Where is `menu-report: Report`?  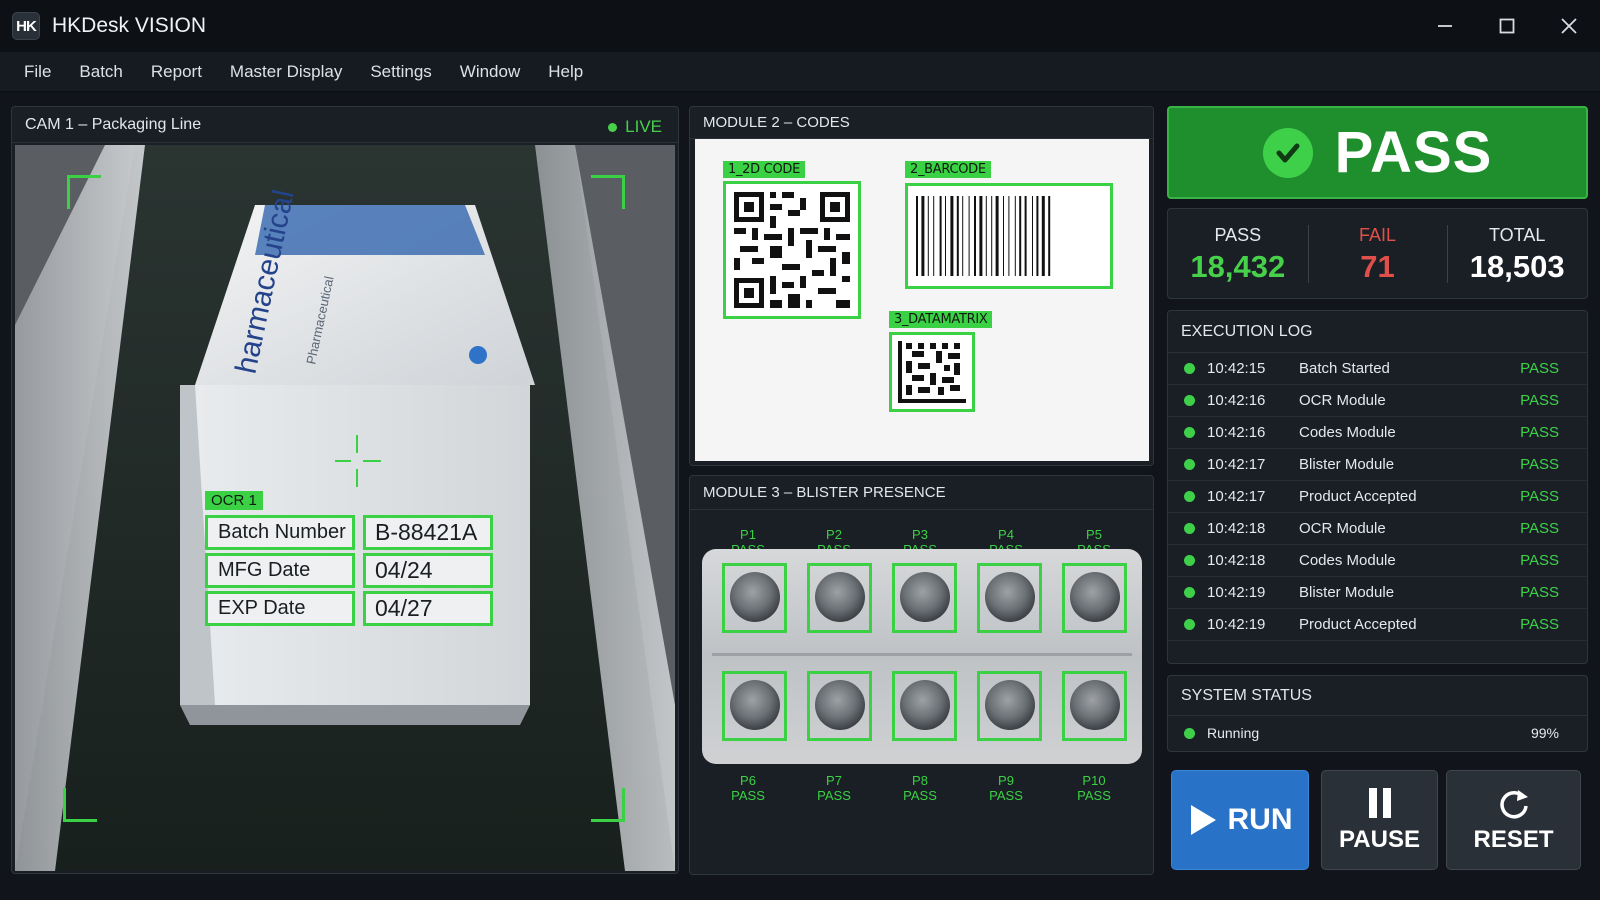 menu-report: Report is located at coordinates (176, 72).